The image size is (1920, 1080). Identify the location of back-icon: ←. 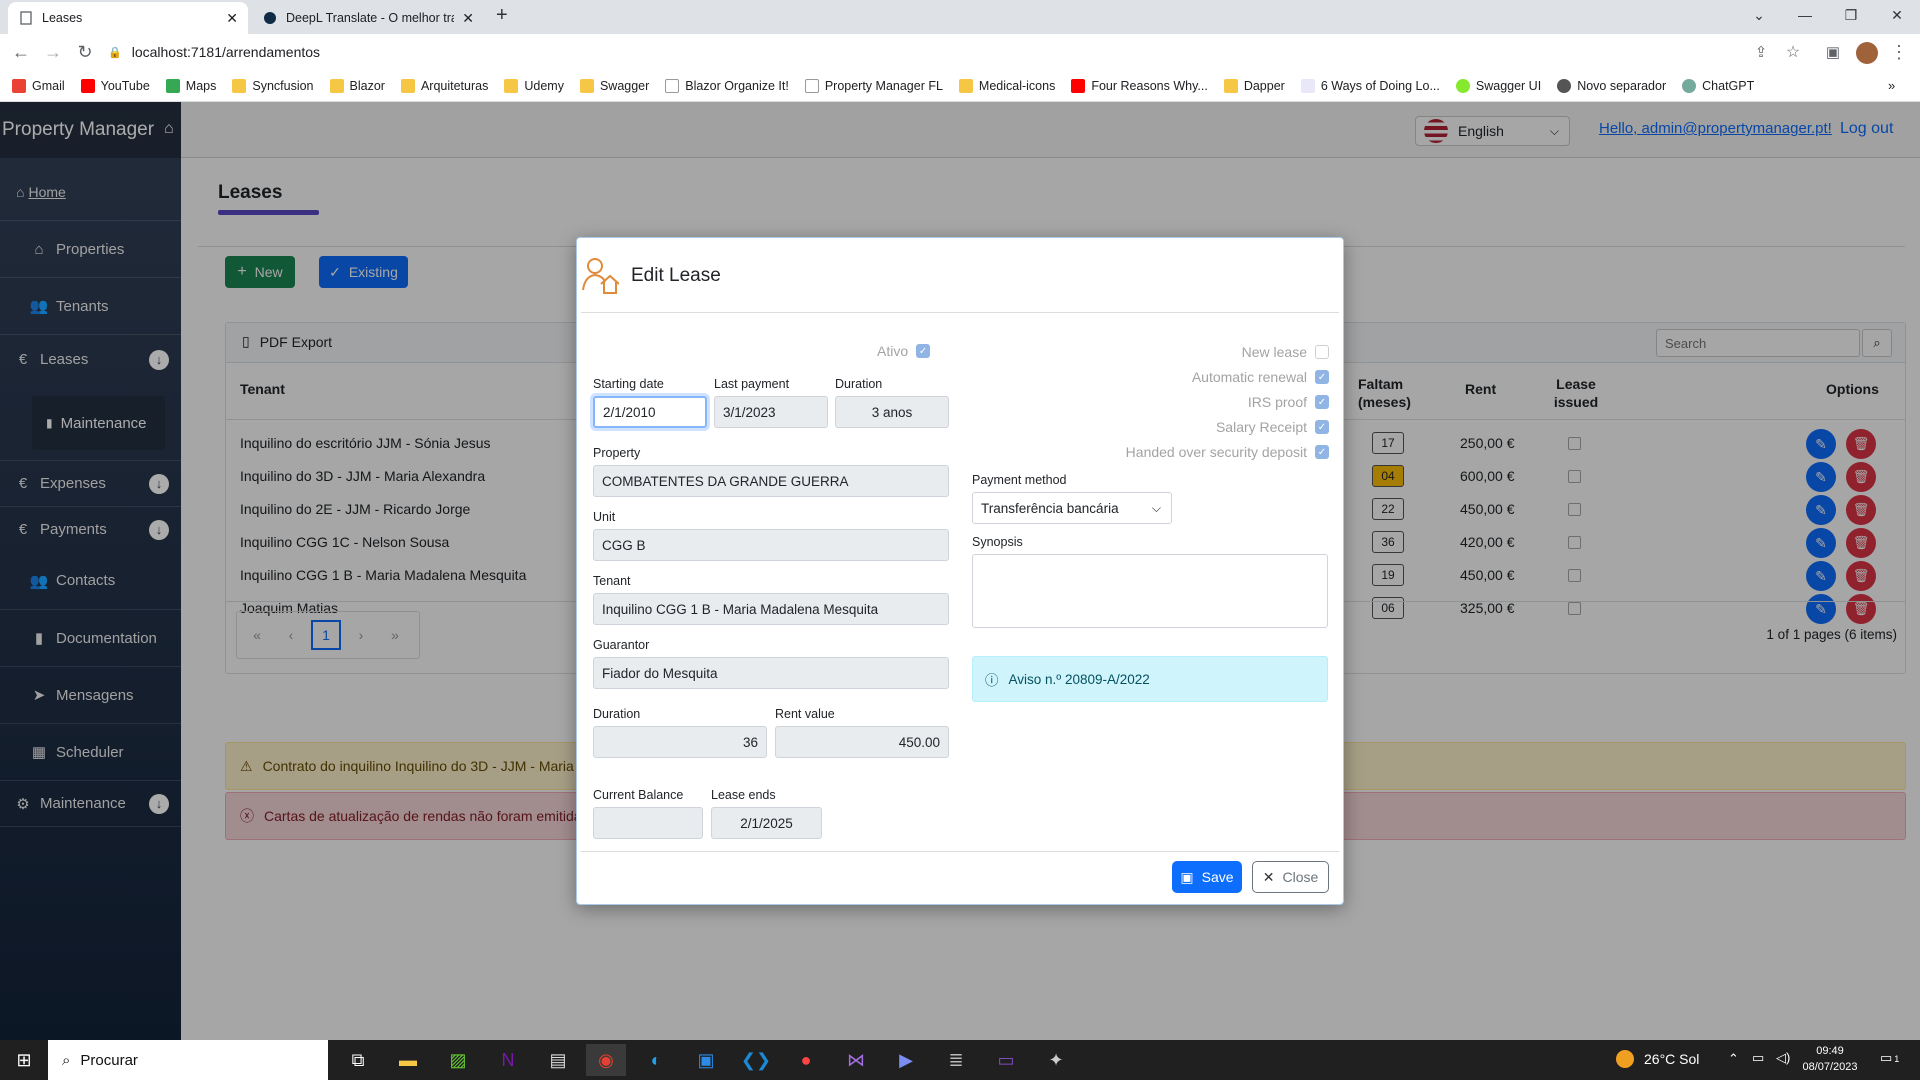
(21, 52).